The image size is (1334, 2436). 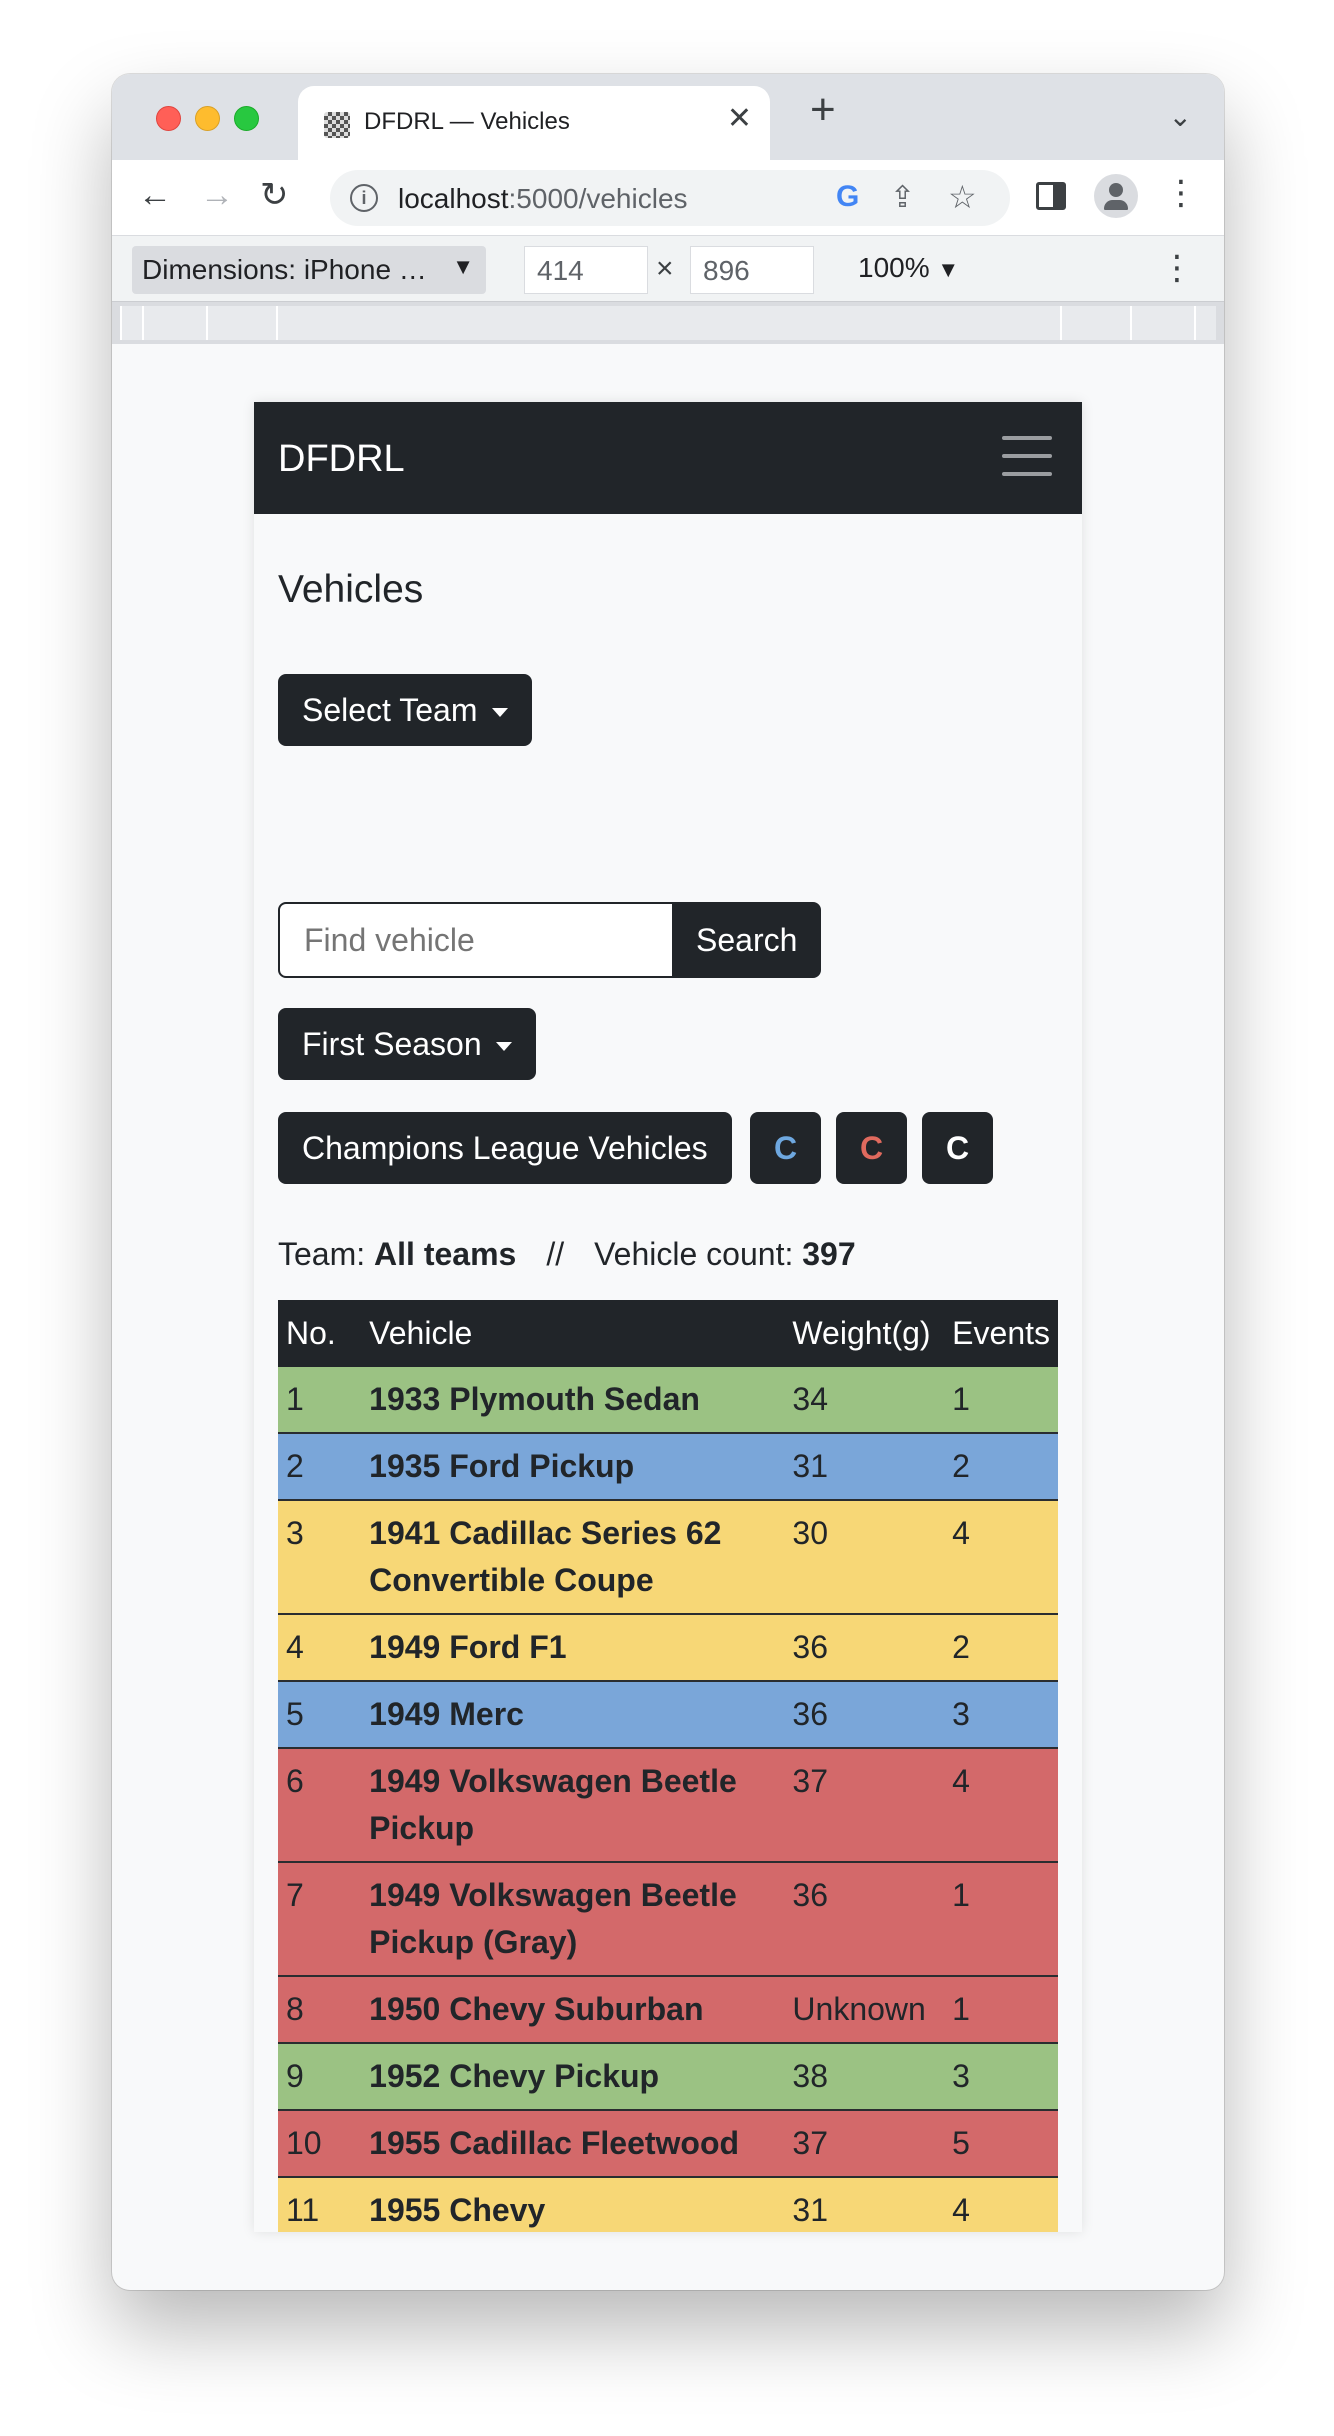 I want to click on vehicle-name-link: 1955 Chevy, so click(x=573, y=2204).